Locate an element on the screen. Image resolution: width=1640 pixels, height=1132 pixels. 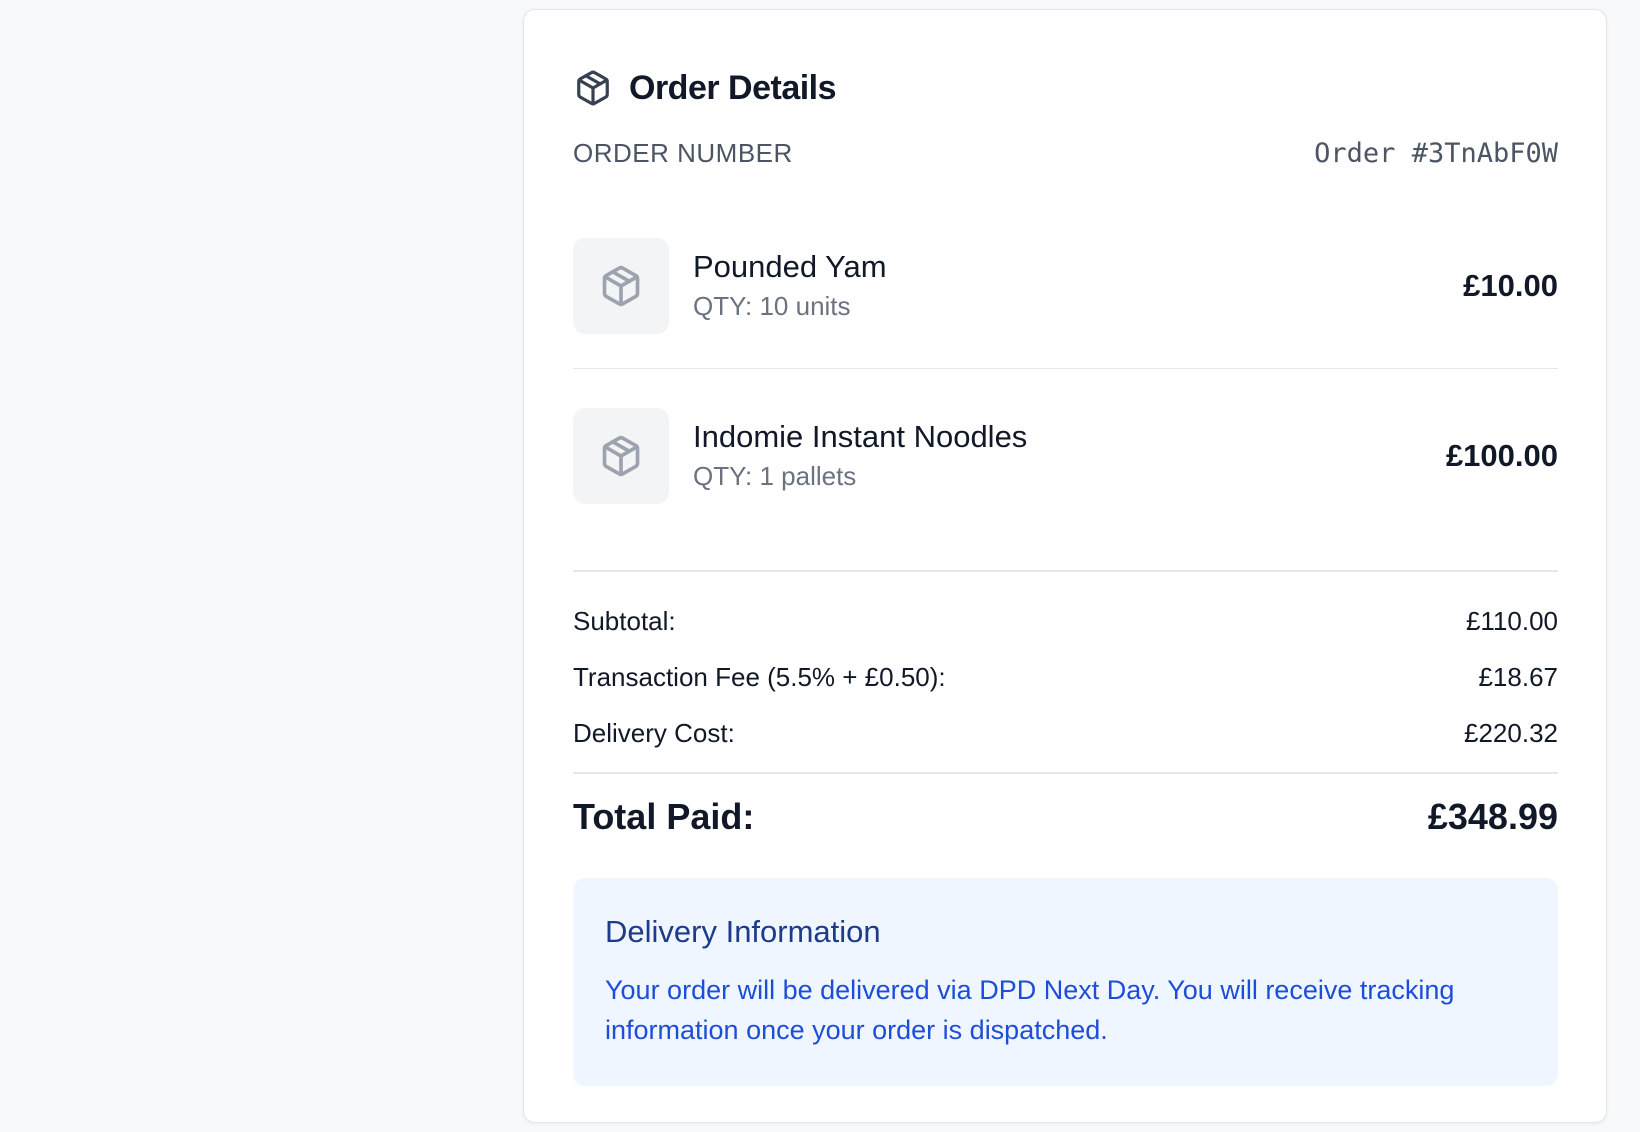
transaction-fee-row: Transaction Fee (5.5% + £0.50): £18.67 is located at coordinates (1065, 677).